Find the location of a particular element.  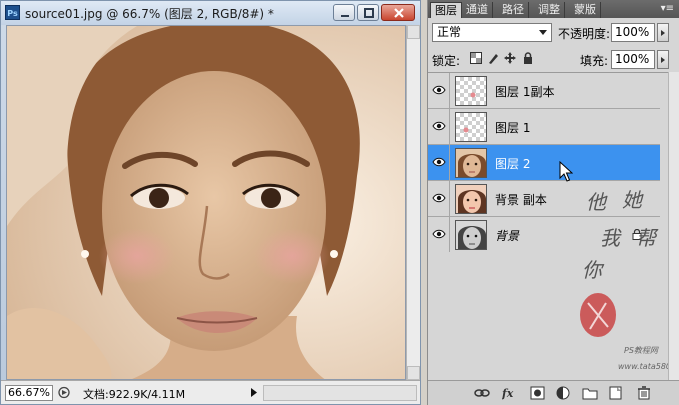

watermark-char: 你 is located at coordinates (593, 270).